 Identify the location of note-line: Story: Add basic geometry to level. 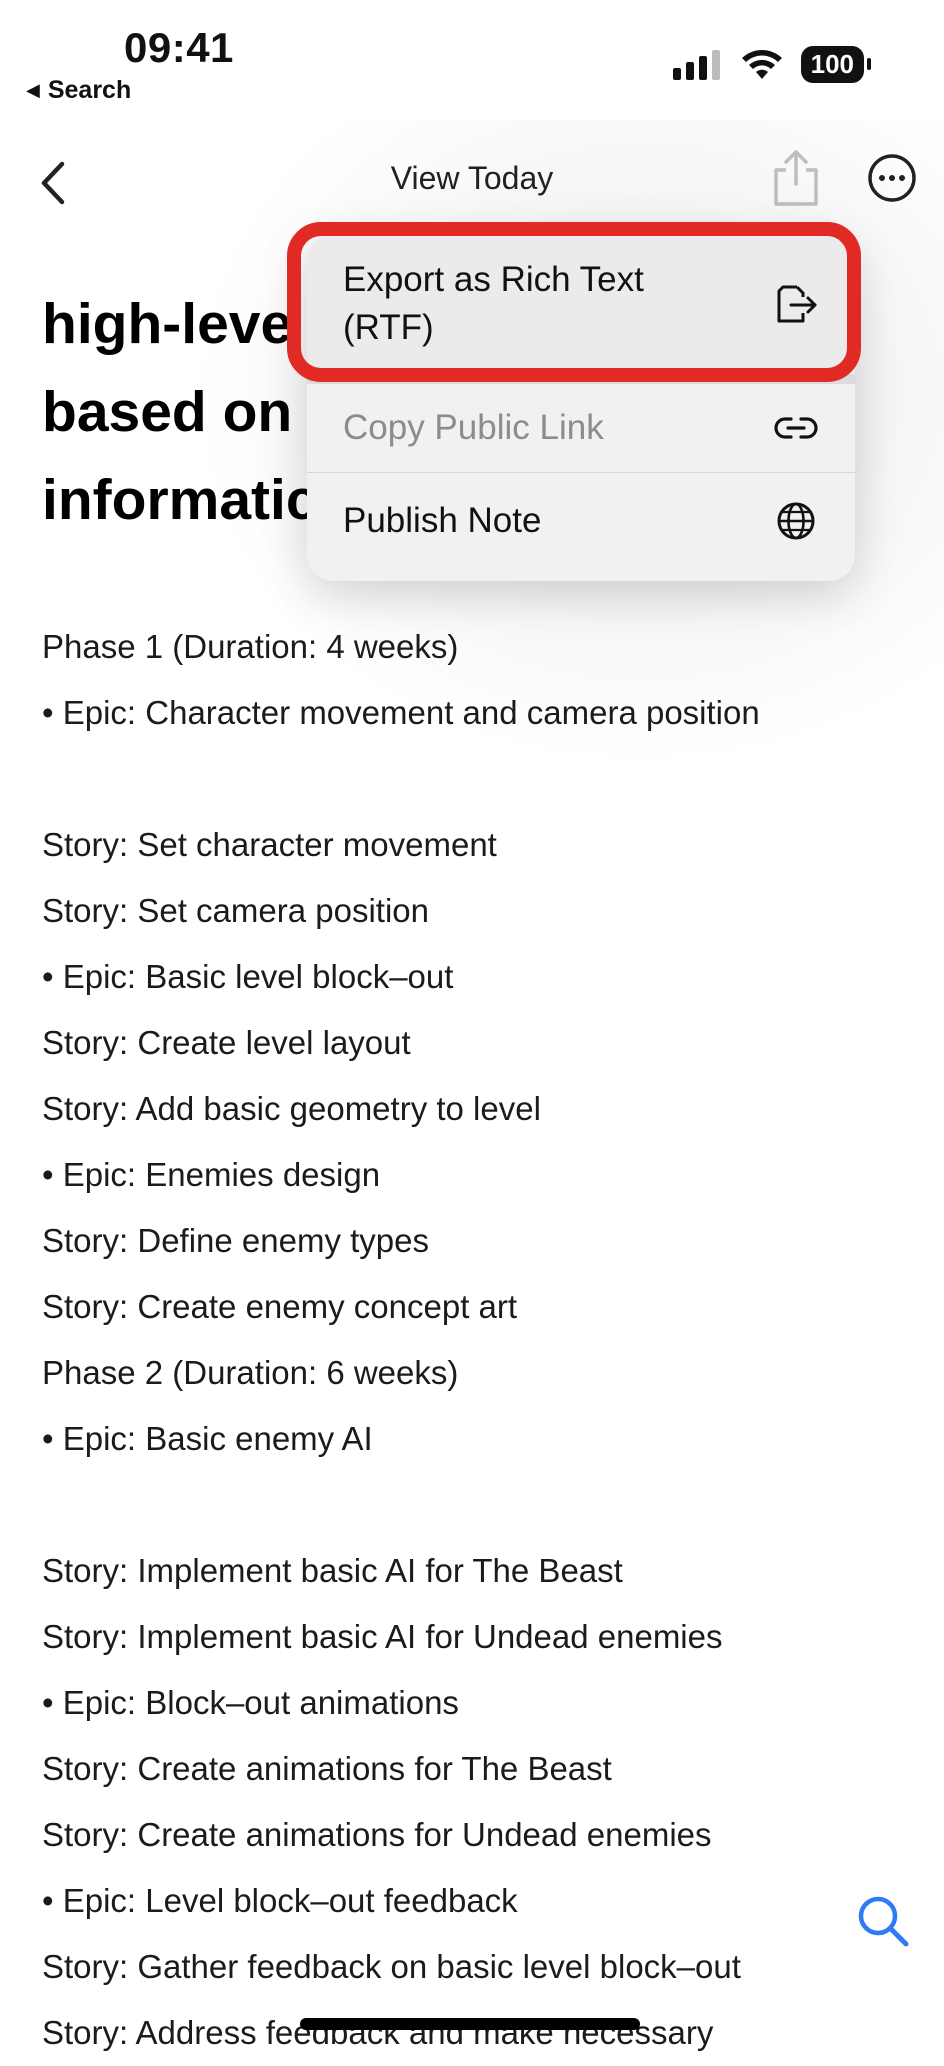
(291, 1108).